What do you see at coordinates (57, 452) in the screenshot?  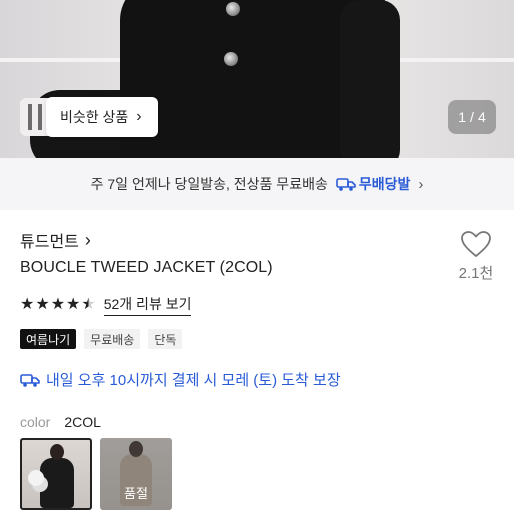 I see `swatch-head` at bounding box center [57, 452].